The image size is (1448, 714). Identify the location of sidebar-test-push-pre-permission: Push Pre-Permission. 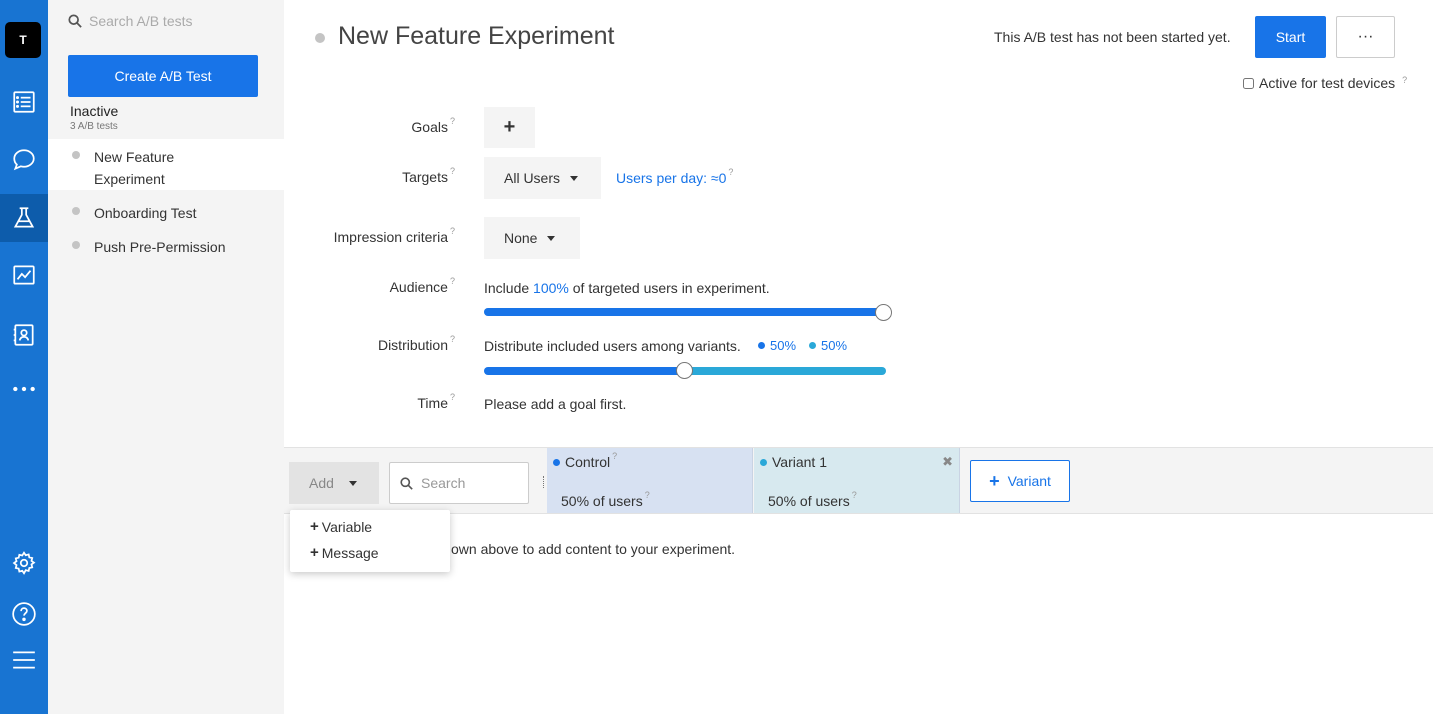
(166, 245).